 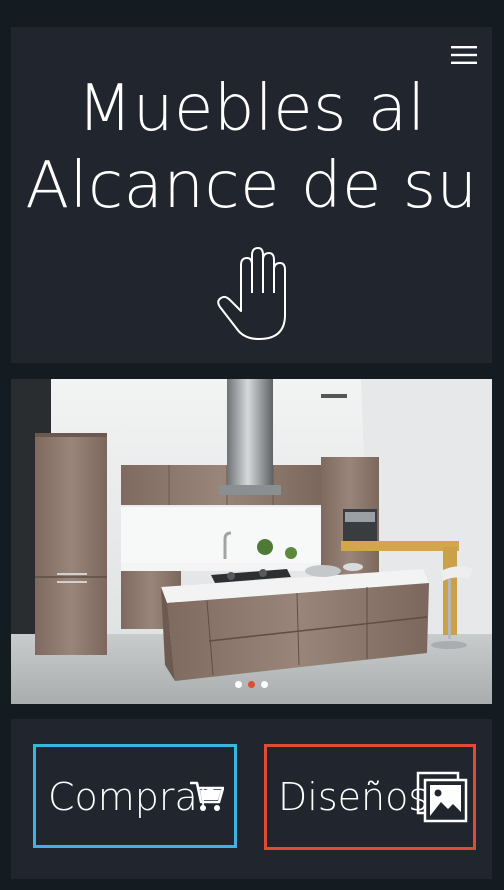 I want to click on gallery-icon, so click(x=442, y=797).